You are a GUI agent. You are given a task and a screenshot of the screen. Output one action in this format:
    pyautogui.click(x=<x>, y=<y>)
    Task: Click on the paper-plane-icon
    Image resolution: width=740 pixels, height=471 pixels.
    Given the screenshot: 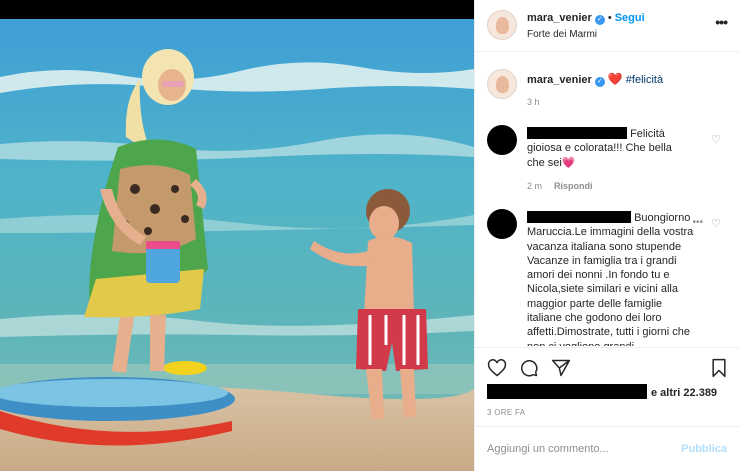 What is the action you would take?
    pyautogui.click(x=561, y=368)
    